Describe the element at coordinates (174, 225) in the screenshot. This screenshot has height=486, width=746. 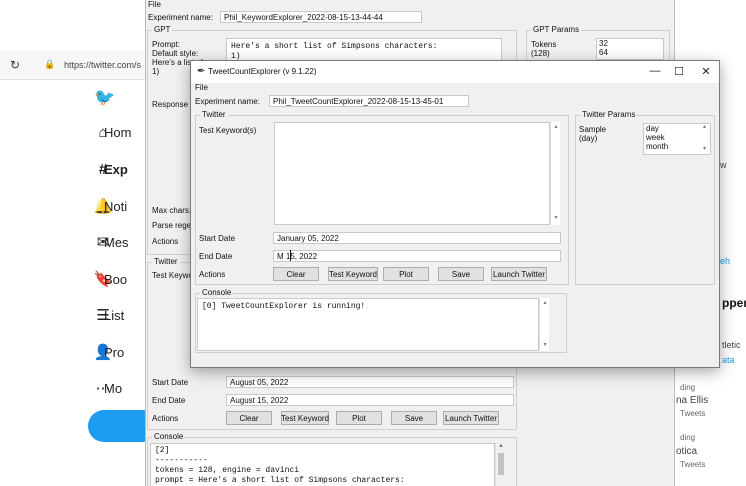
I see `parse-regex-label: Parse regex` at that location.